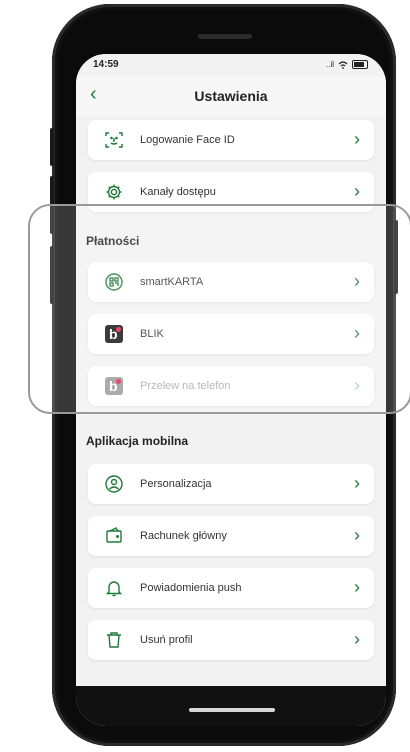 The image size is (410, 752). What do you see at coordinates (360, 64) in the screenshot?
I see `battery-icon` at bounding box center [360, 64].